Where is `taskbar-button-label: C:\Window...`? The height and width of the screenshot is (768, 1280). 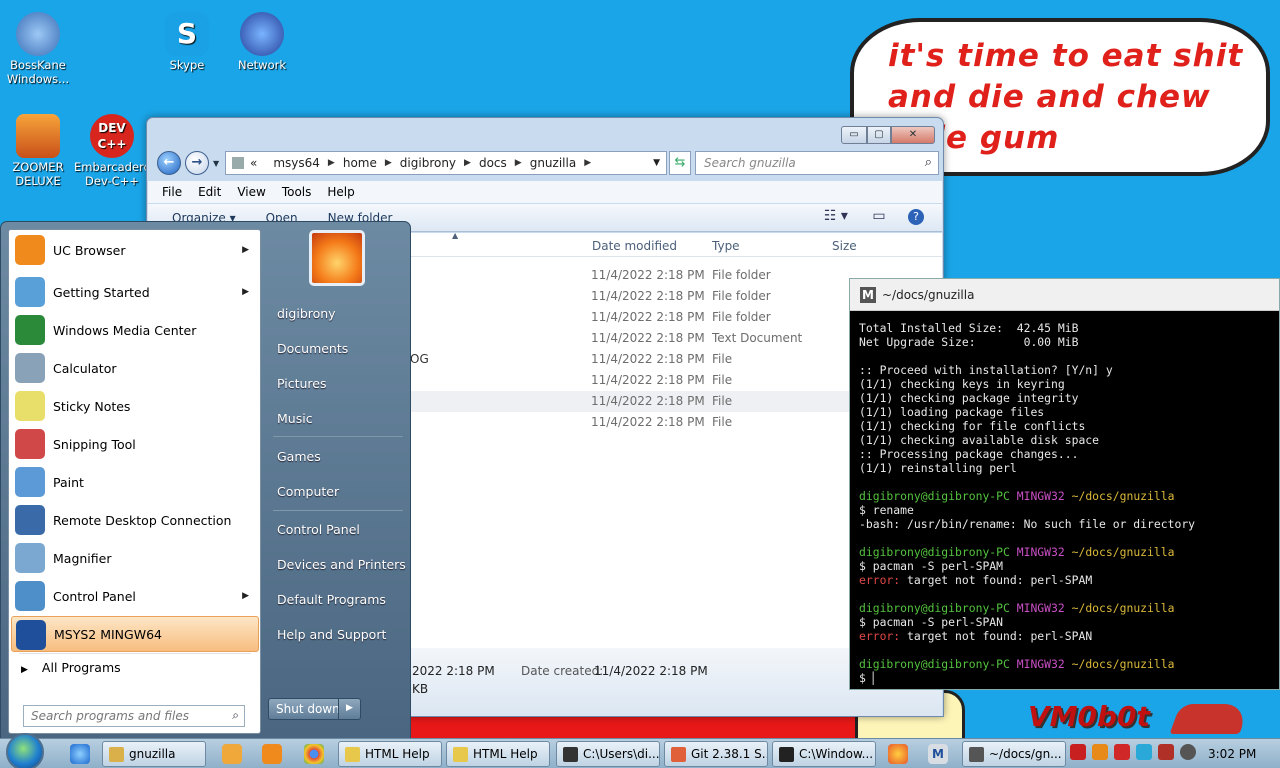
taskbar-button-label: C:\Window... is located at coordinates (836, 754).